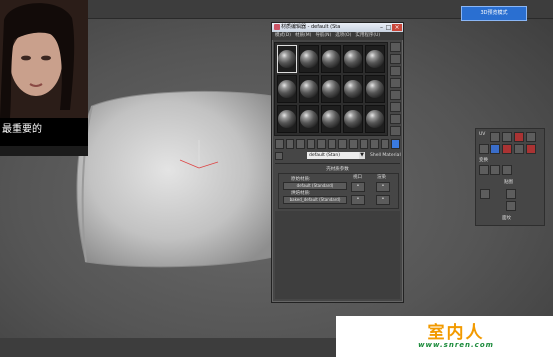  Describe the element at coordinates (397, 27) in the screenshot. I see `close-button: ×` at that location.